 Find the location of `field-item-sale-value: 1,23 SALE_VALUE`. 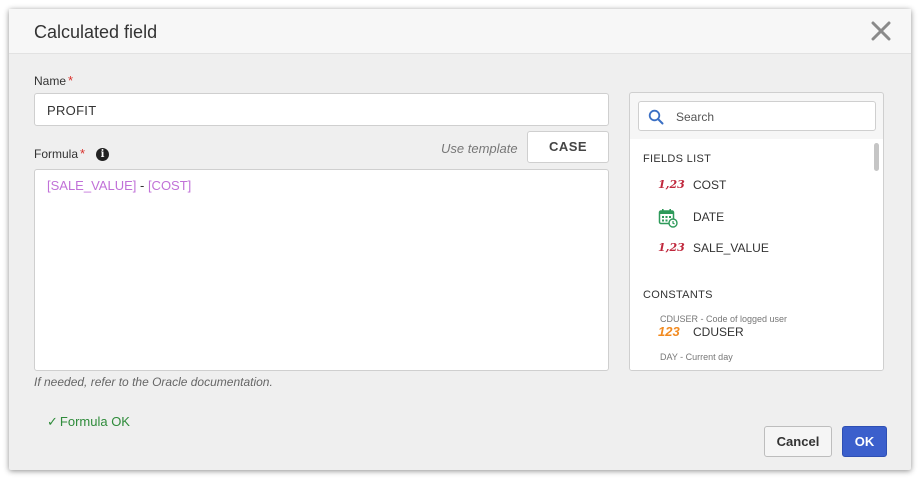

field-item-sale-value: 1,23 SALE_VALUE is located at coordinates (763, 249).